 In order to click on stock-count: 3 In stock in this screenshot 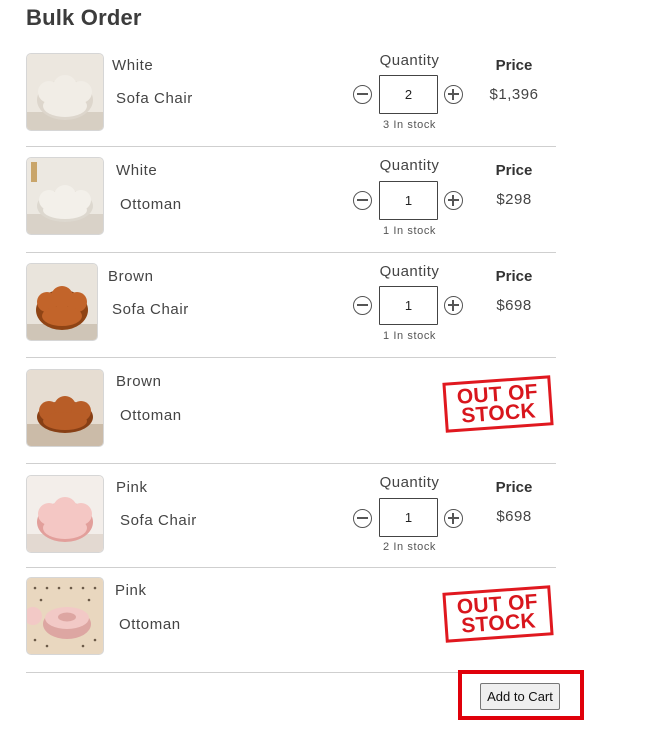, I will do `click(409, 125)`.